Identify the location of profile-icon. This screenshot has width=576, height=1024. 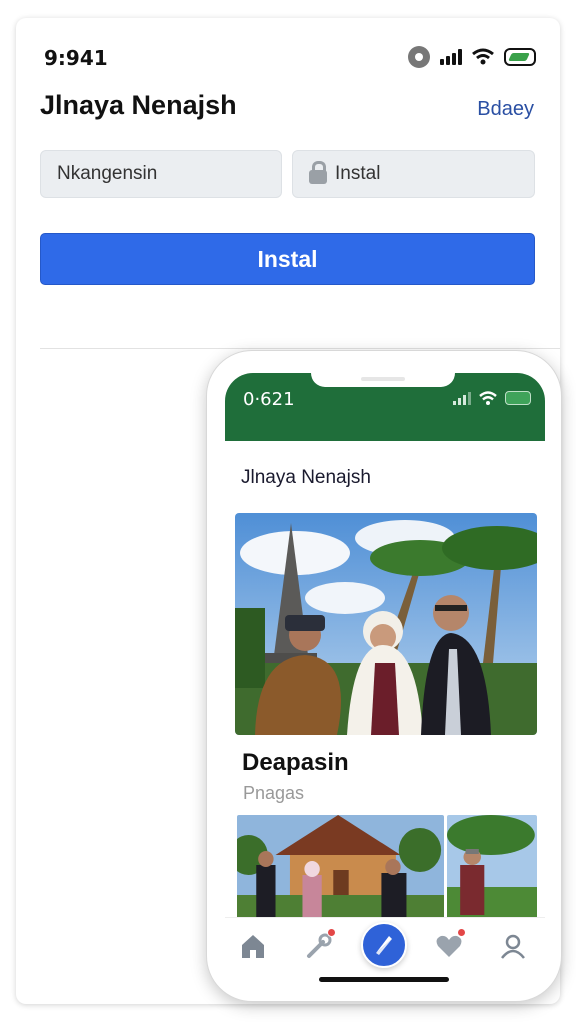
(513, 946).